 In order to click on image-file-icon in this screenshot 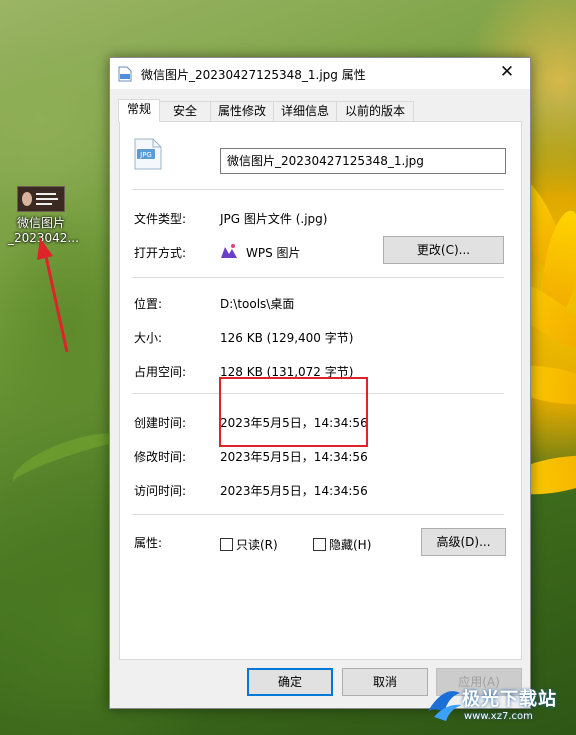, I will do `click(125, 74)`.